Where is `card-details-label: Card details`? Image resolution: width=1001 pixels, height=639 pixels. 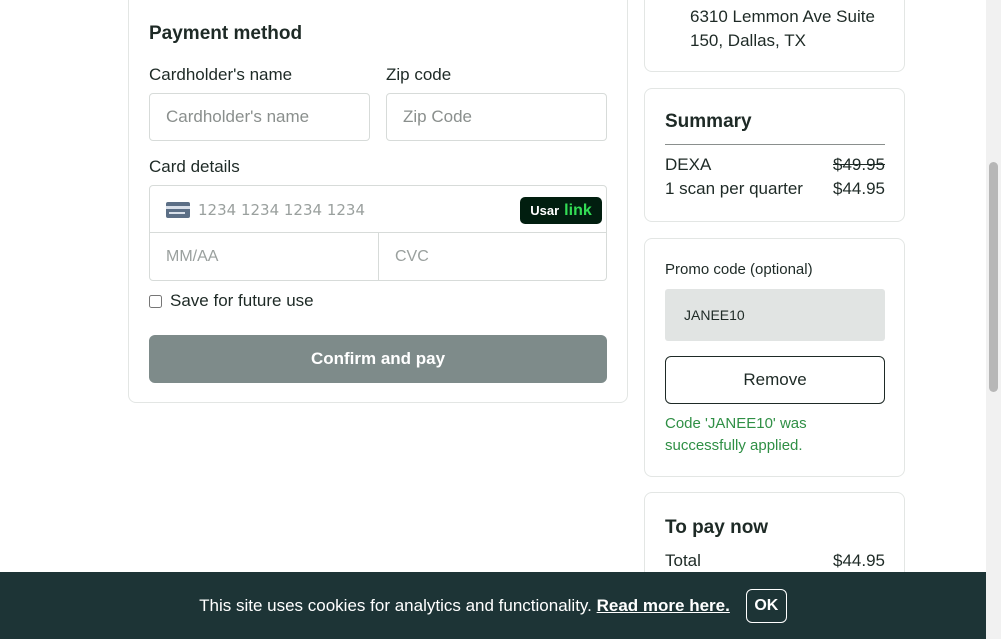
card-details-label: Card details is located at coordinates (194, 166).